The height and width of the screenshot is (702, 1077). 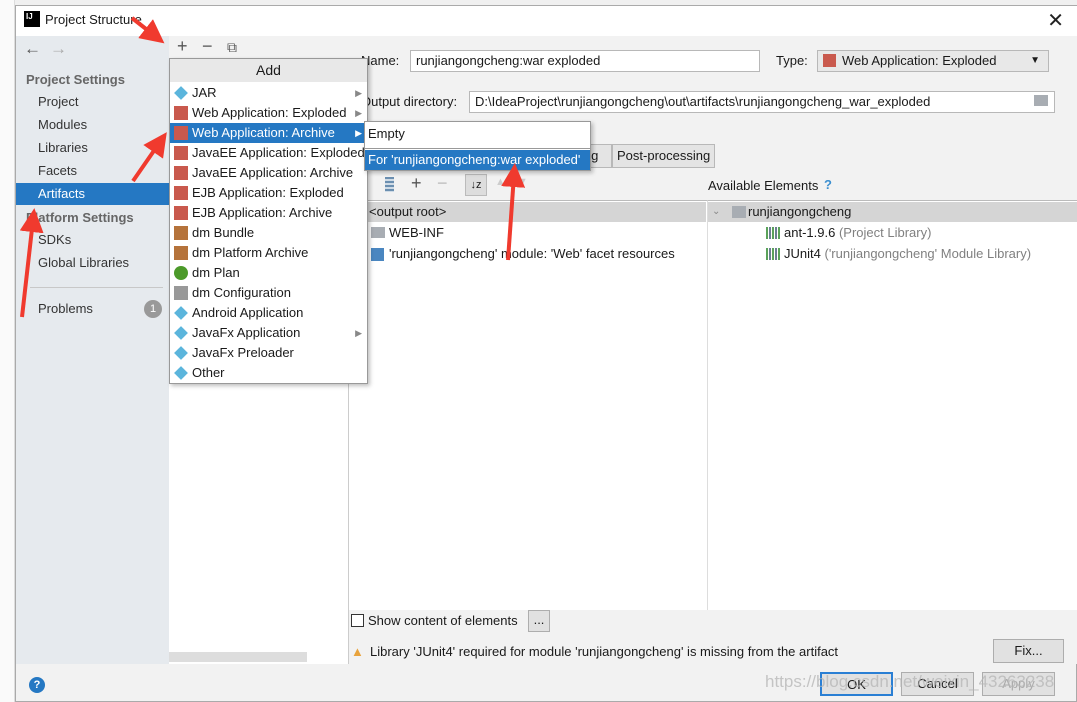 What do you see at coordinates (585, 61) in the screenshot?
I see `name-input: runjiangongcheng:war exploded` at bounding box center [585, 61].